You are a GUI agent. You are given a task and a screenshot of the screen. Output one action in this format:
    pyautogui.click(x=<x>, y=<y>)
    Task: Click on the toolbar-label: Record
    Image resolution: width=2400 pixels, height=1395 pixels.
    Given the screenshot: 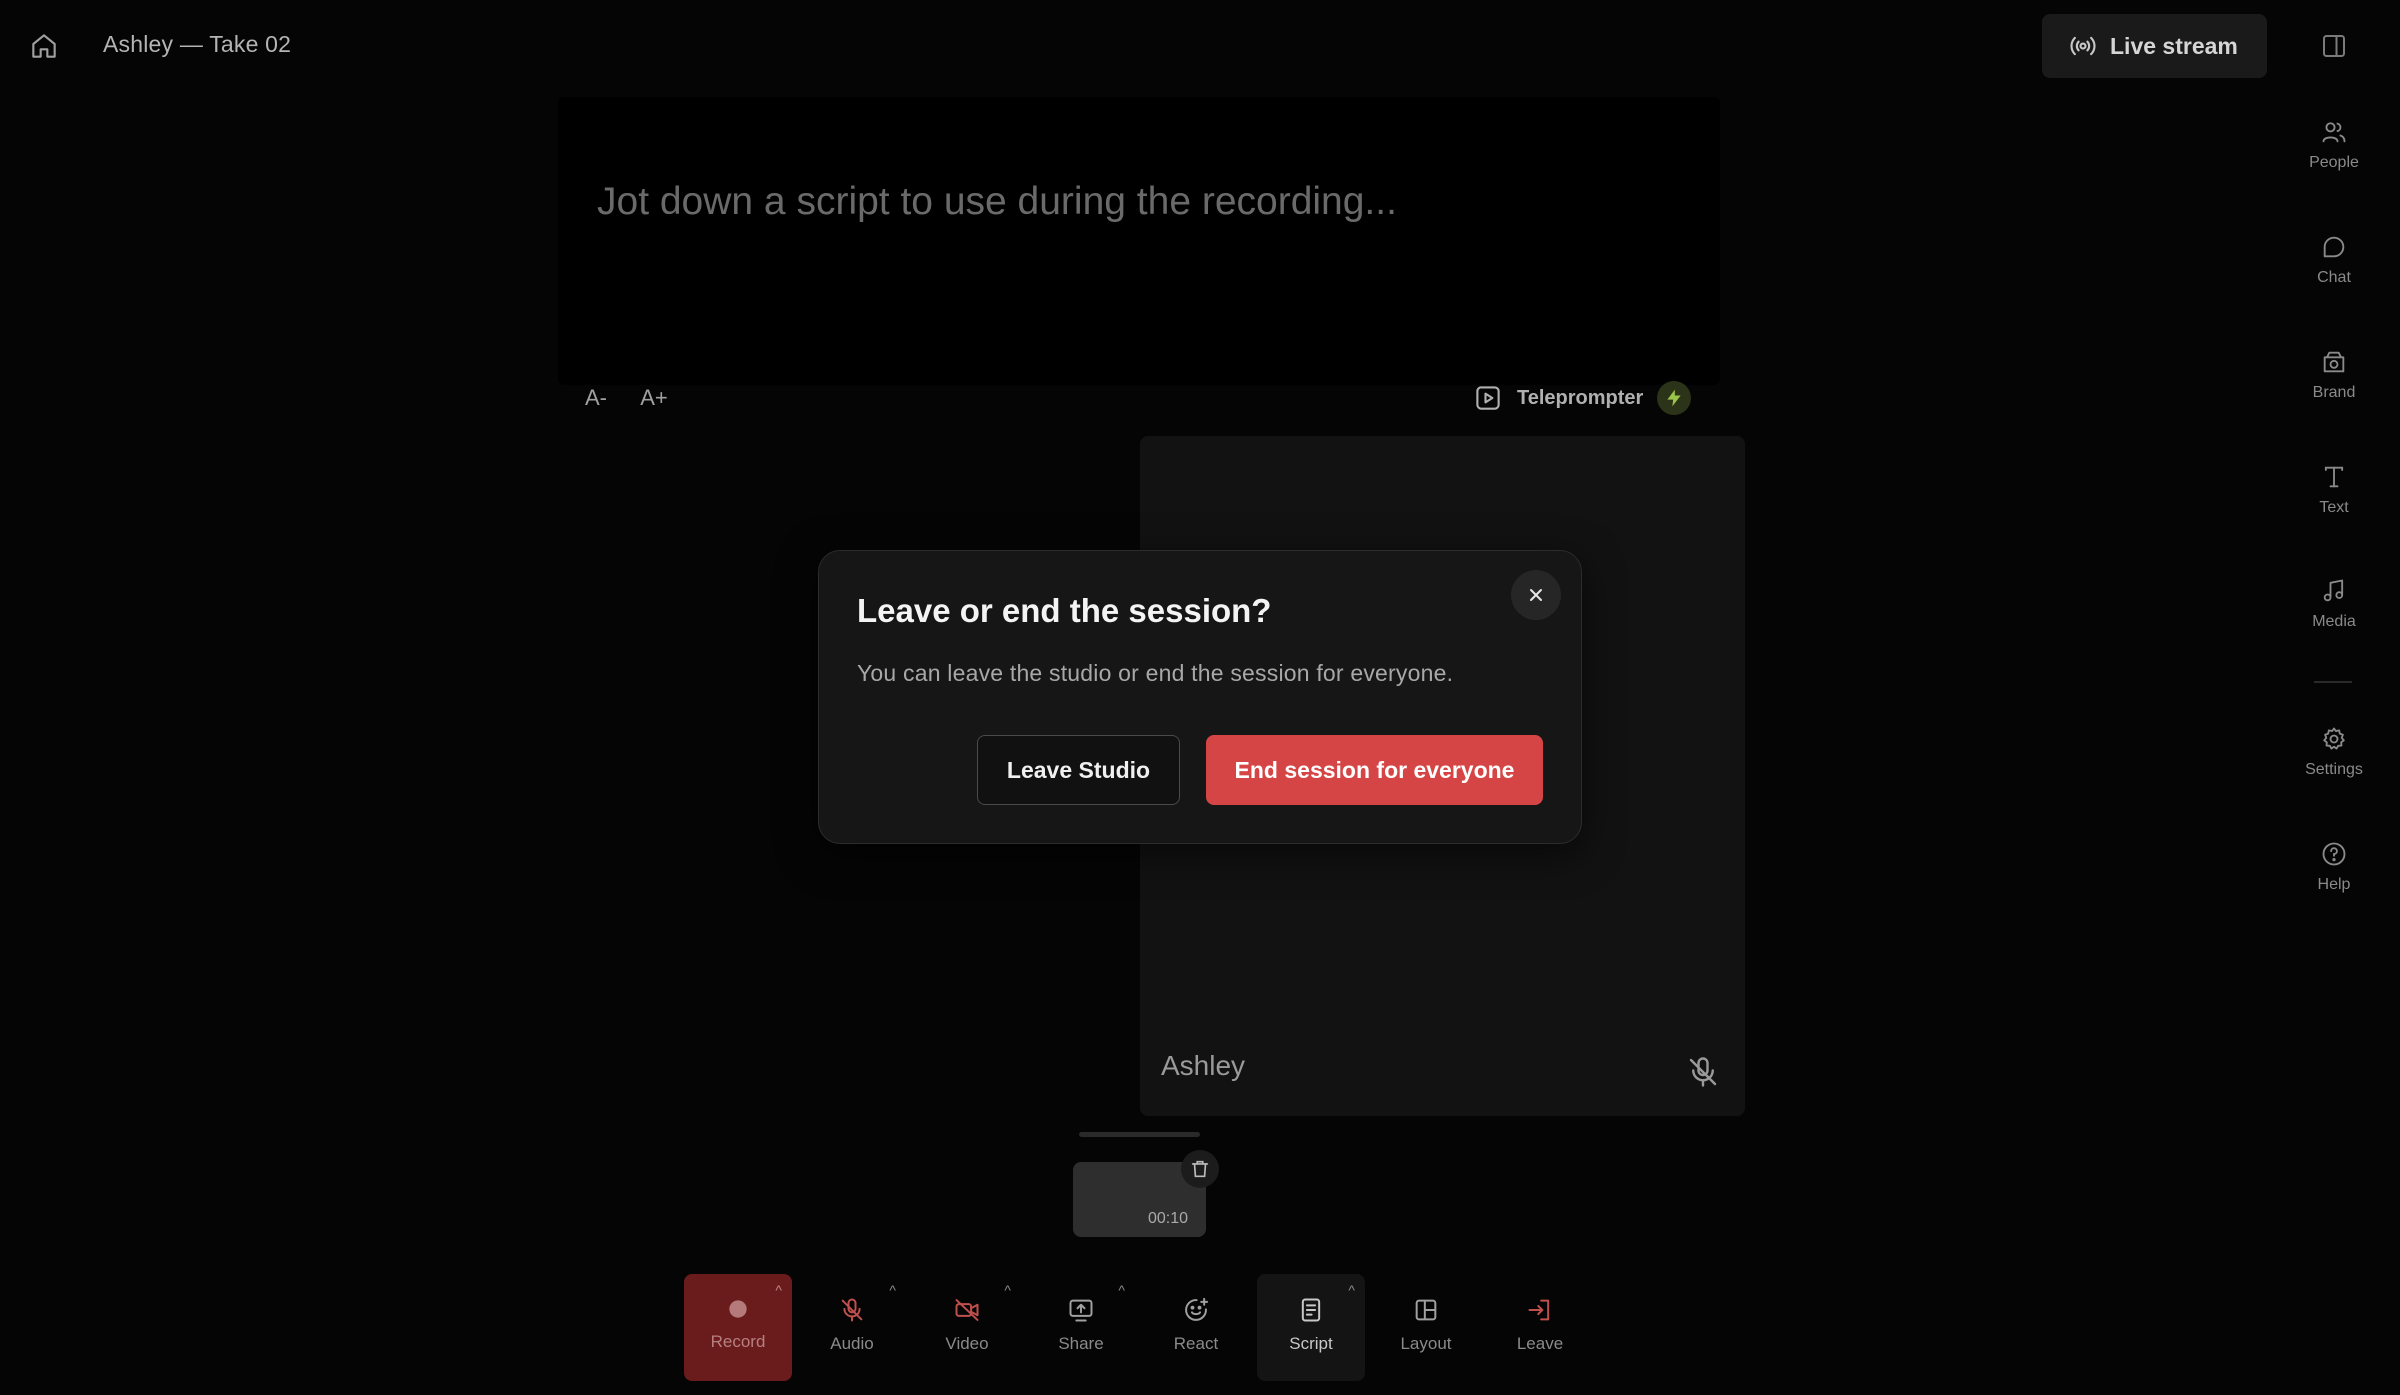 What is the action you would take?
    pyautogui.click(x=738, y=1341)
    